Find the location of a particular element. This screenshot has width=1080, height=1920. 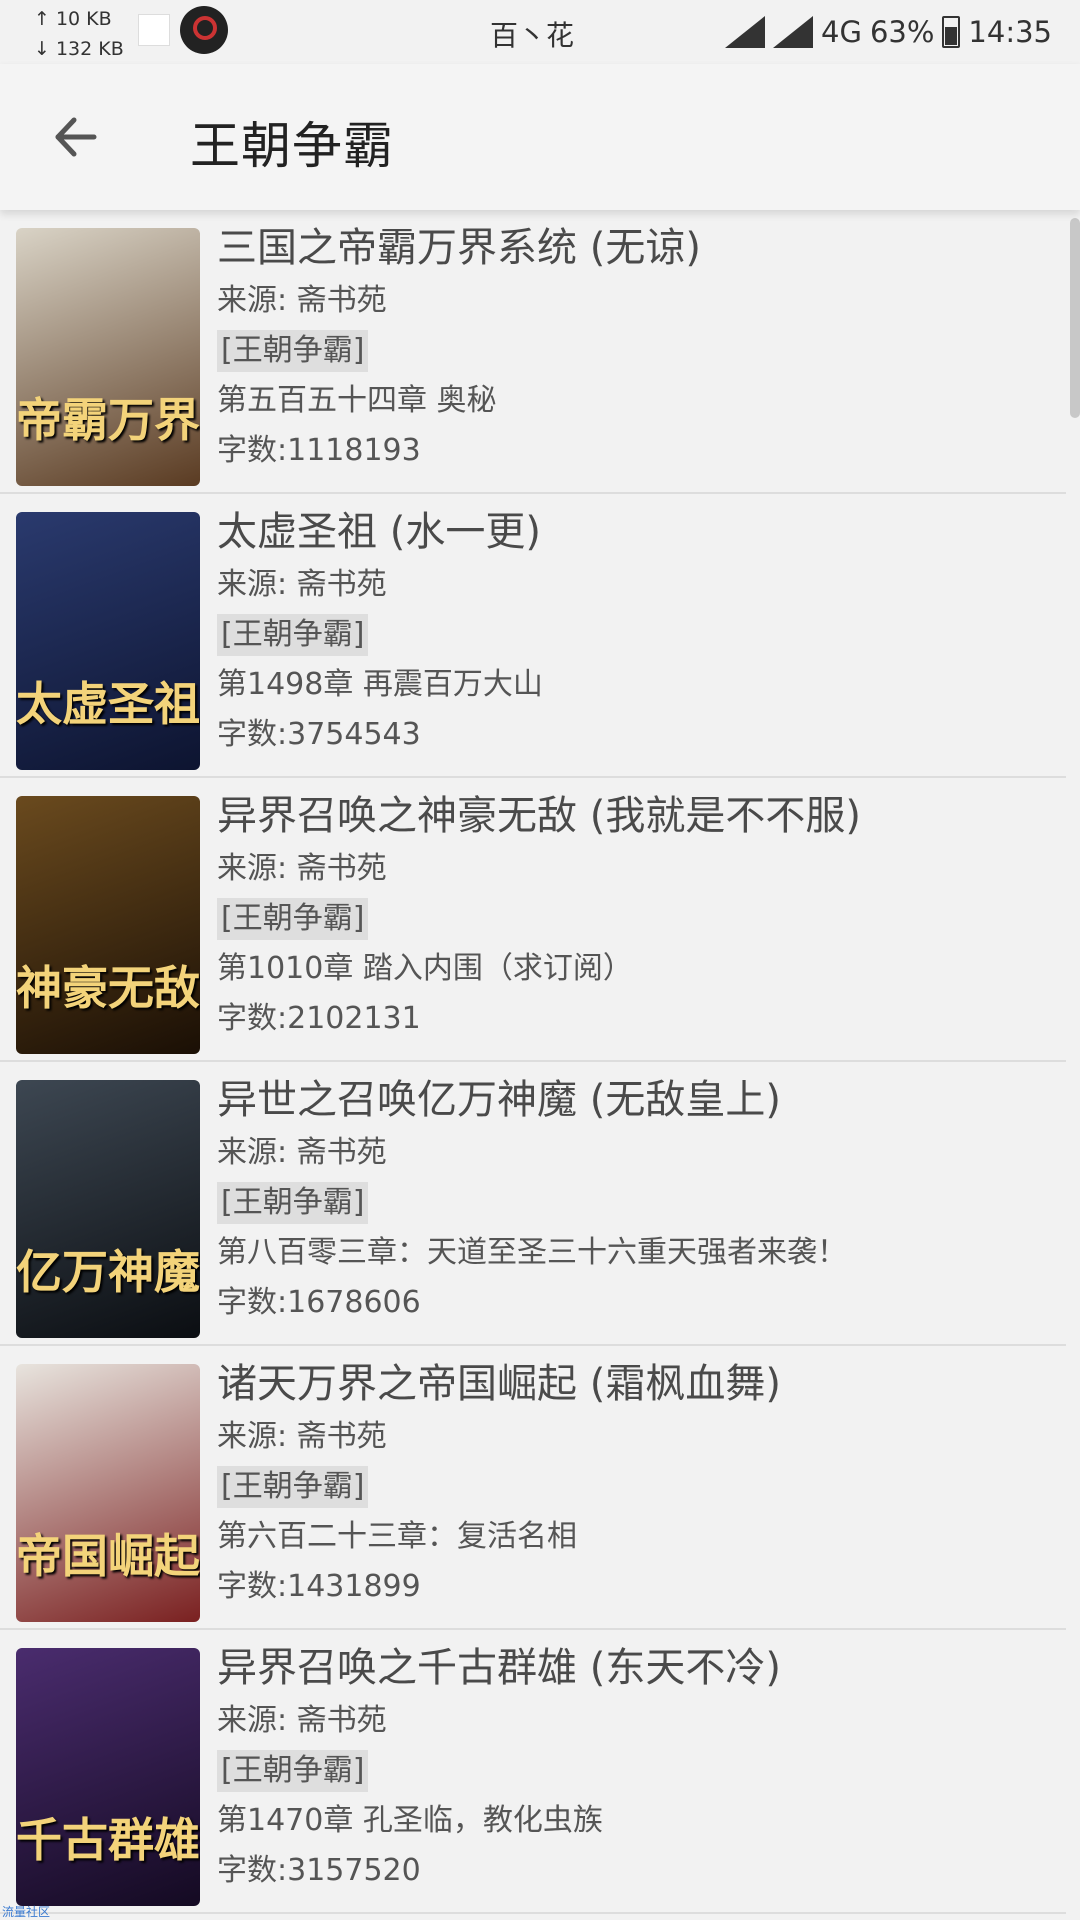

cover-title: 帝霸万界 is located at coordinates (108, 419).